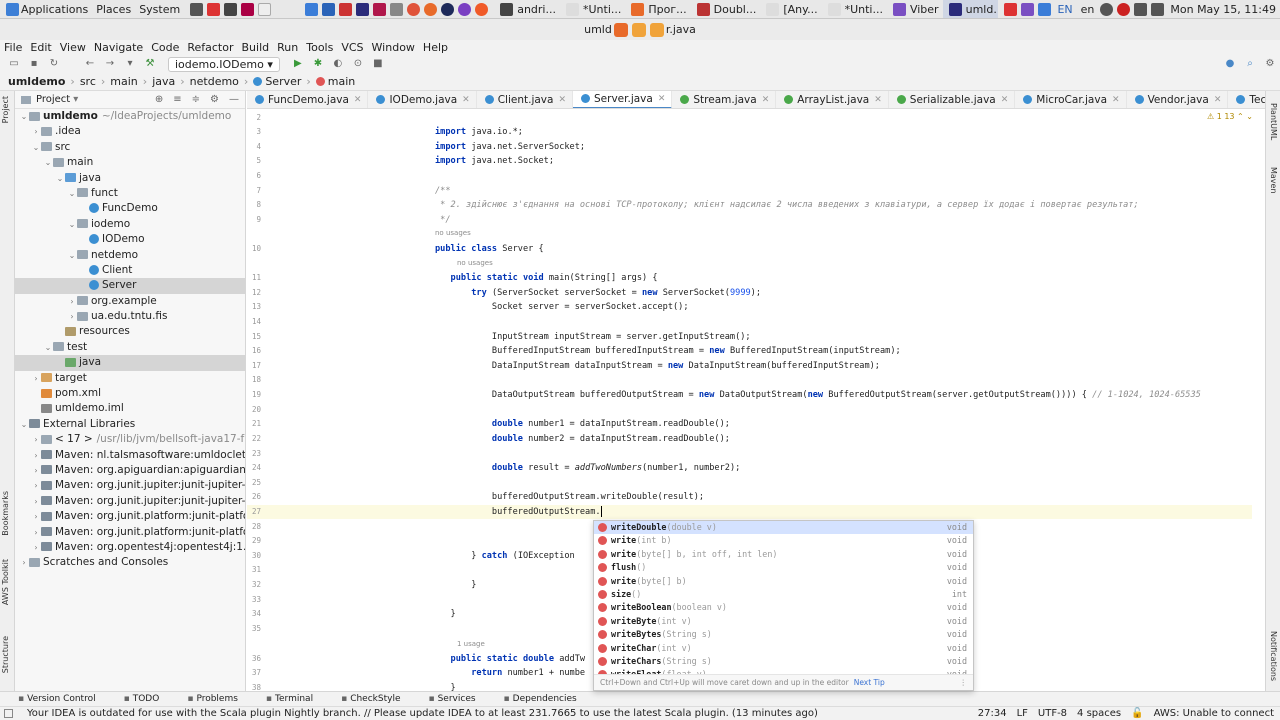 This screenshot has width=1280, height=720. What do you see at coordinates (312, 9) in the screenshot?
I see `files-icon` at bounding box center [312, 9].